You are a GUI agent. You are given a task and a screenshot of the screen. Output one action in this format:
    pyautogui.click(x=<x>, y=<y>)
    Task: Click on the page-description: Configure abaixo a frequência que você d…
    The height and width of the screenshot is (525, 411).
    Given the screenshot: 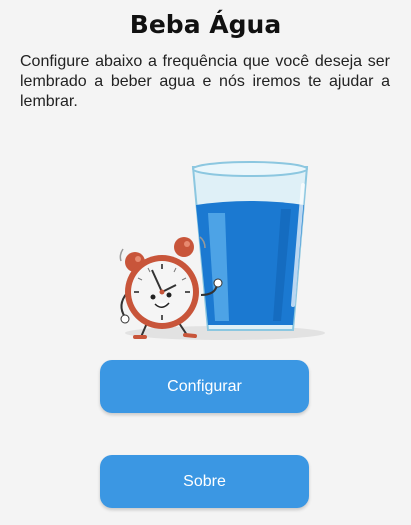 What is the action you would take?
    pyautogui.click(x=205, y=81)
    